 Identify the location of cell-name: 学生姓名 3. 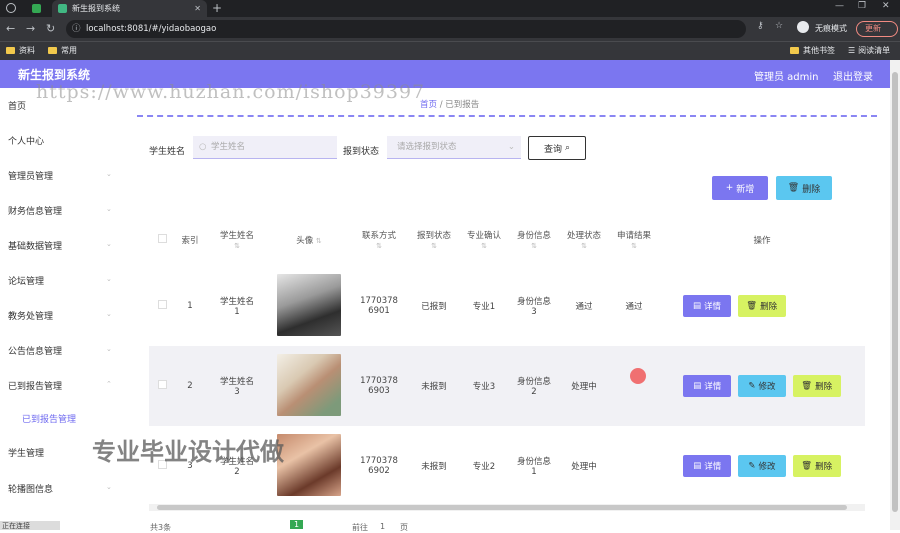
(236, 387).